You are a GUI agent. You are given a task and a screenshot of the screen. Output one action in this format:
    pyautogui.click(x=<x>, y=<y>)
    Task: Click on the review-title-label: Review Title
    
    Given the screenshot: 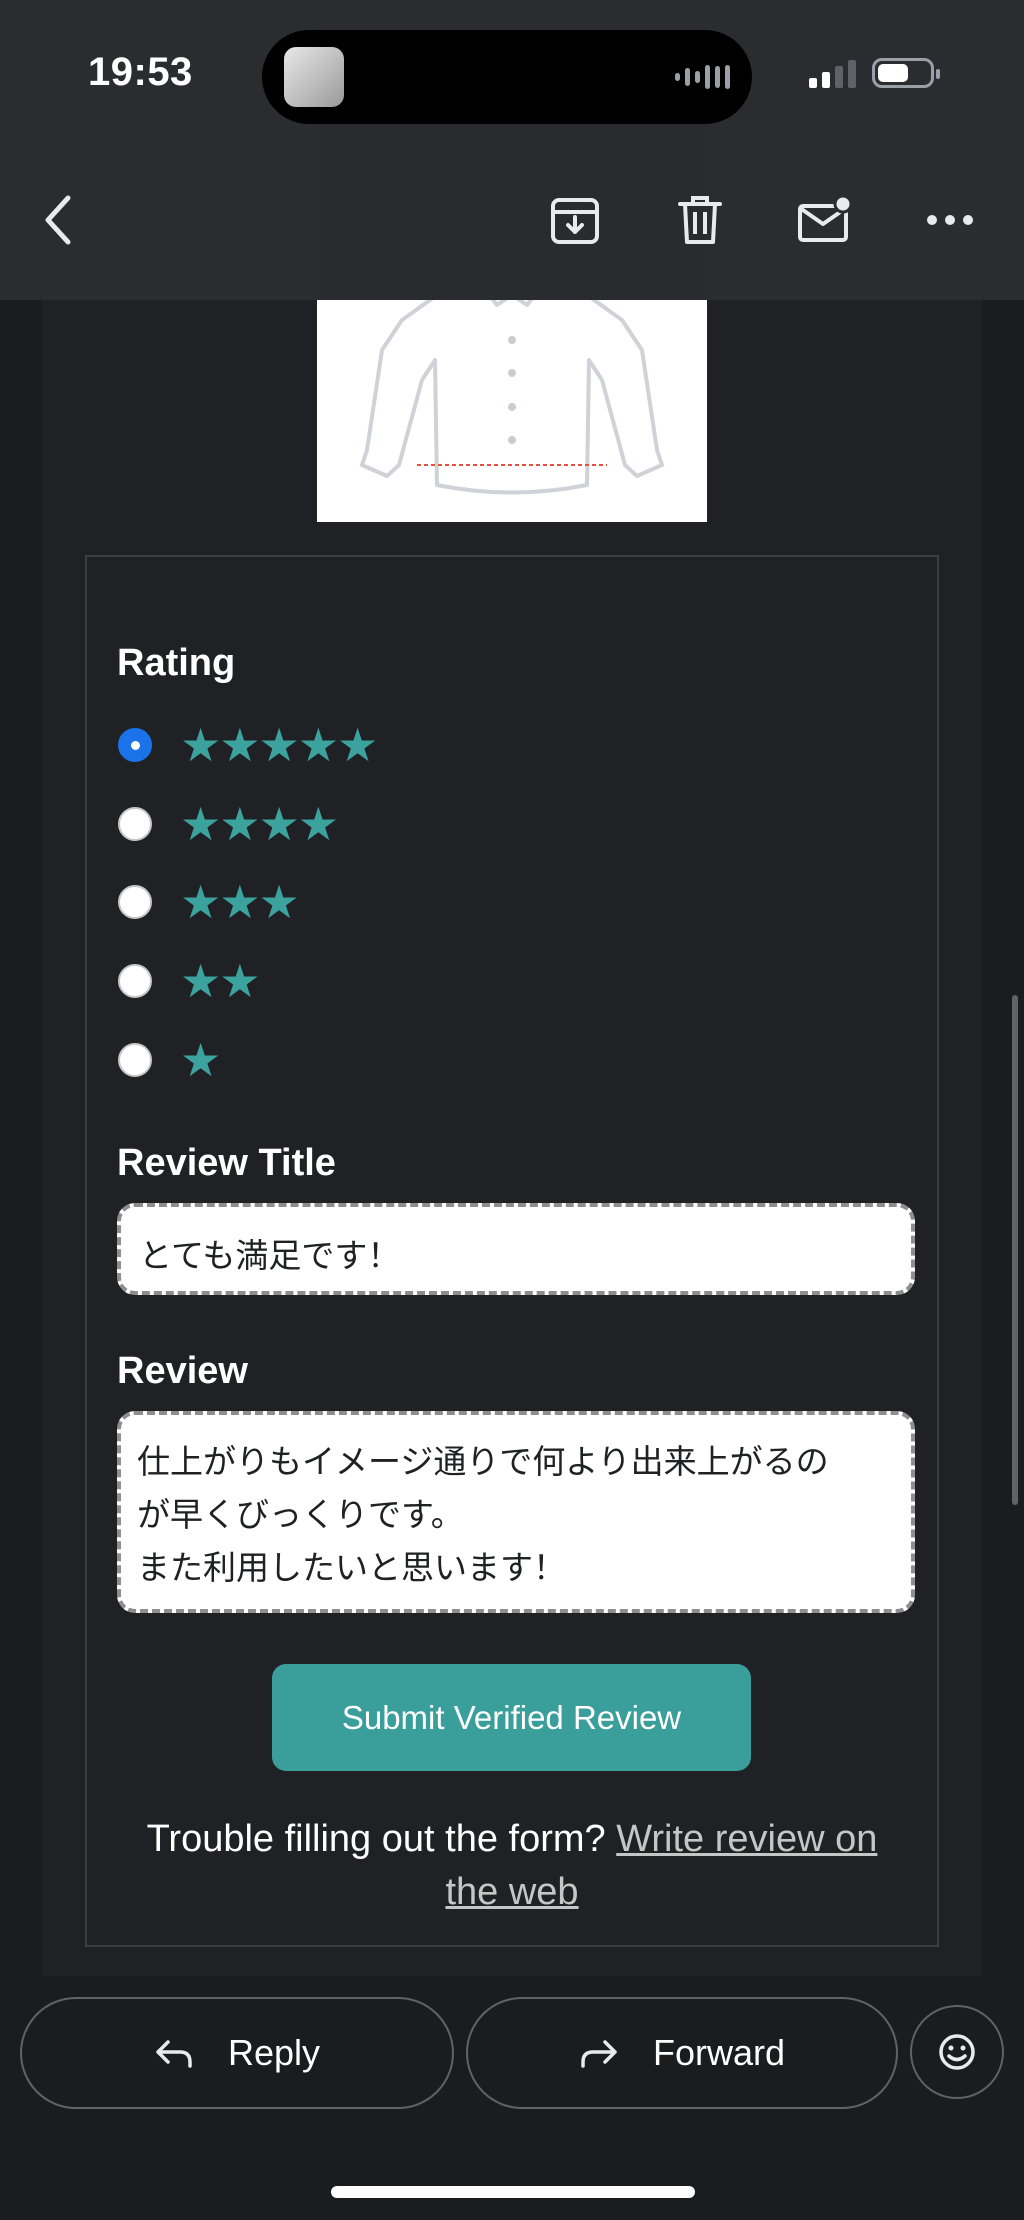 What is the action you would take?
    pyautogui.click(x=226, y=1163)
    